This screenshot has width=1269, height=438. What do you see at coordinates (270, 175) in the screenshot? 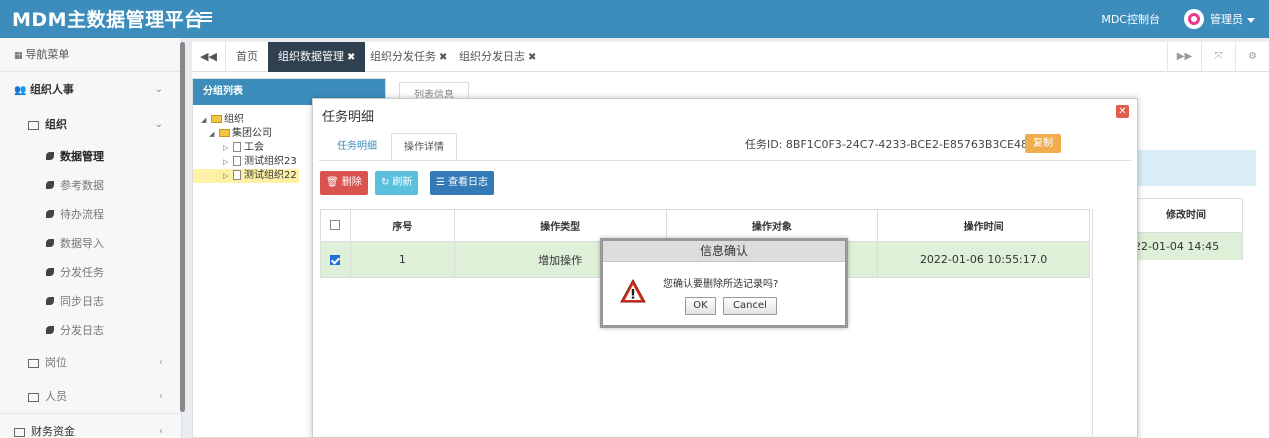
I see `tree-node-label: 测试组织22` at bounding box center [270, 175].